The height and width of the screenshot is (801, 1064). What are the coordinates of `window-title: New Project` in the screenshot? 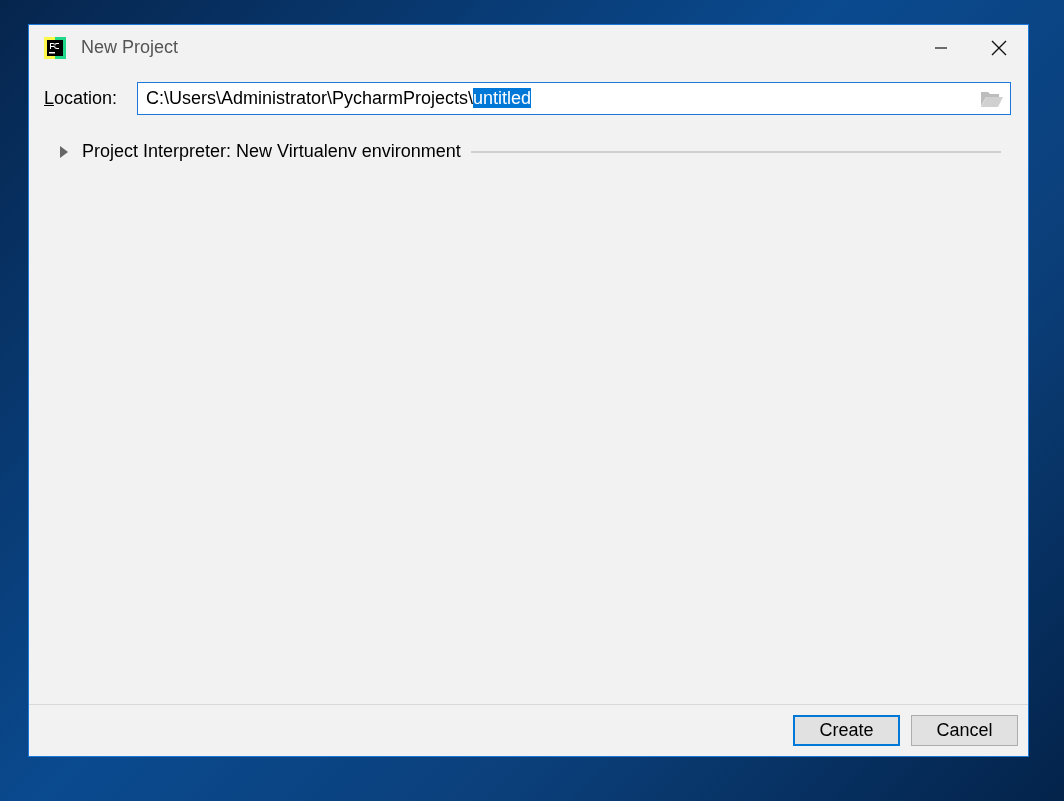 It's located at (130, 47).